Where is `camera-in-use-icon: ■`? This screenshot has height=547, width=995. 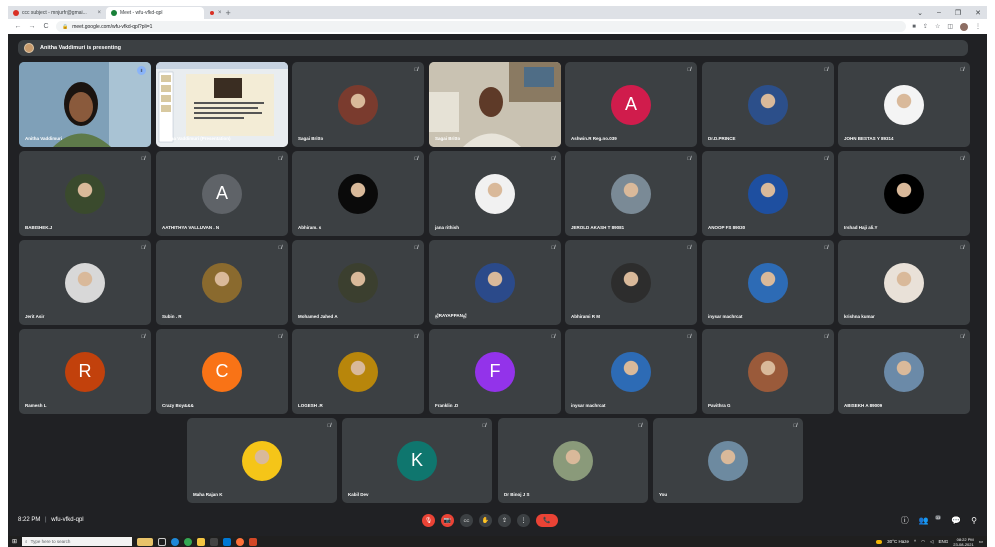
camera-in-use-icon: ■ is located at coordinates (914, 27).